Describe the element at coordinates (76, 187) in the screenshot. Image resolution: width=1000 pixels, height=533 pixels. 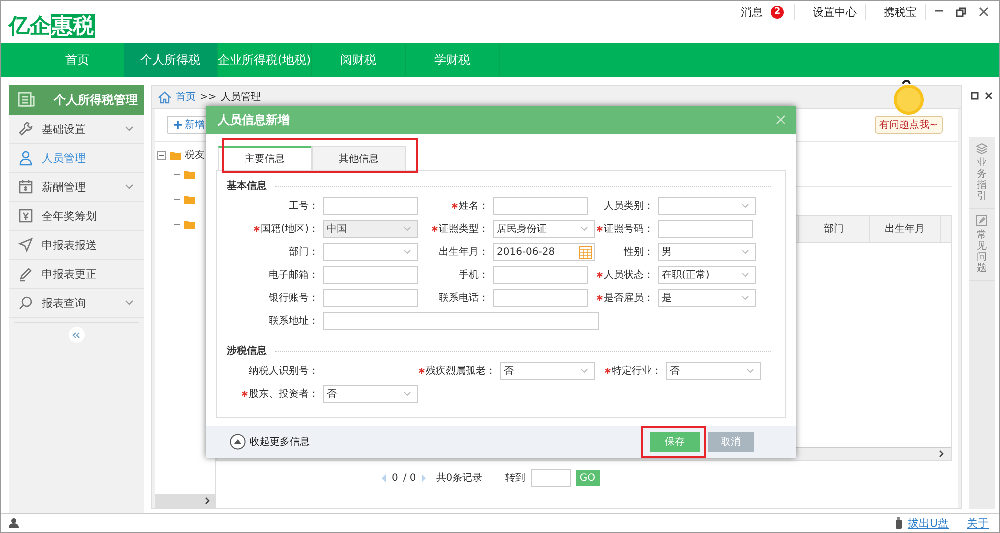
I see `sidebar-item: 薪酬管理` at that location.